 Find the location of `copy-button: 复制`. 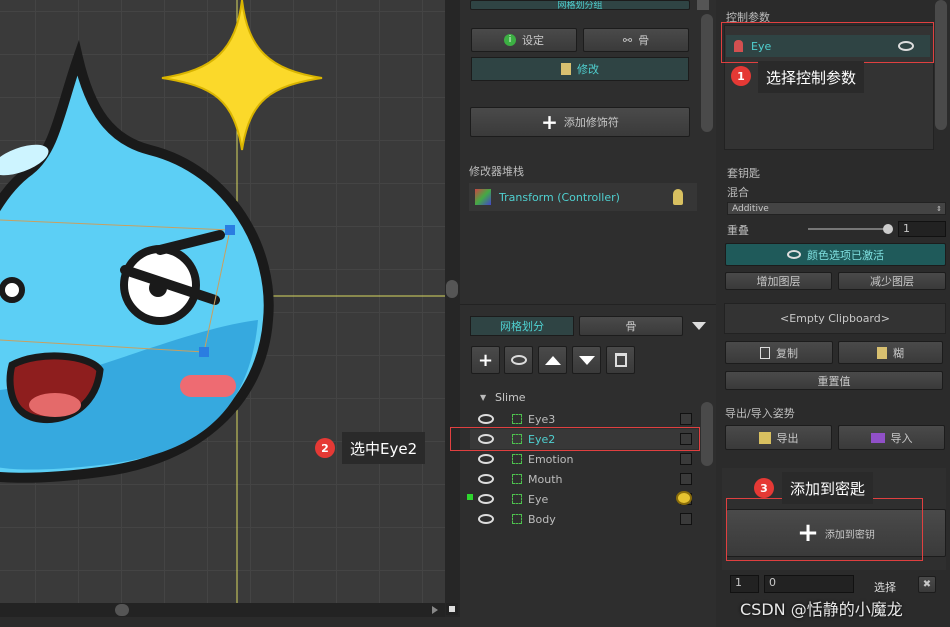

copy-button: 复制 is located at coordinates (779, 352).